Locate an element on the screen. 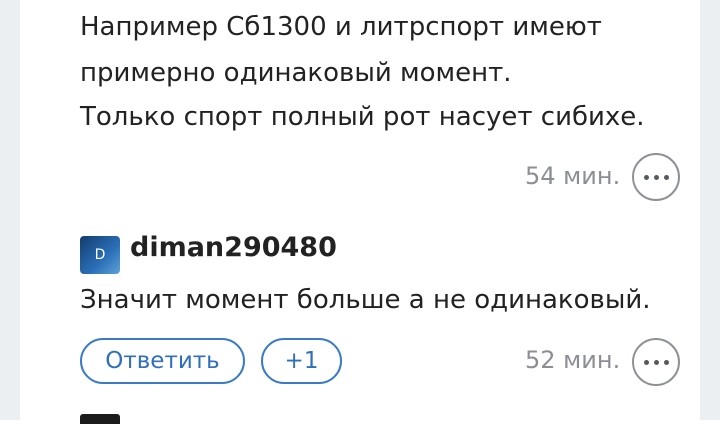 This screenshot has width=720, height=424. comment-author: diman290480 is located at coordinates (233, 247).